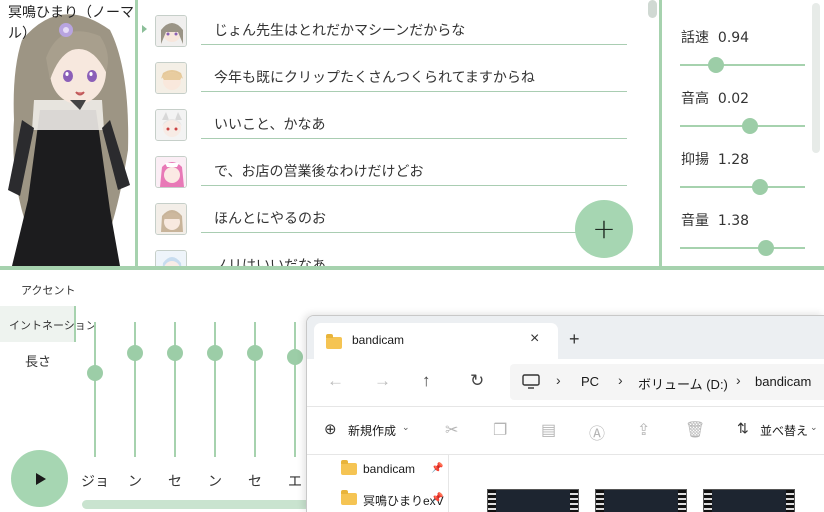 This screenshot has width=824, height=512. I want to click on up-arrow-icon: ↑, so click(426, 381).